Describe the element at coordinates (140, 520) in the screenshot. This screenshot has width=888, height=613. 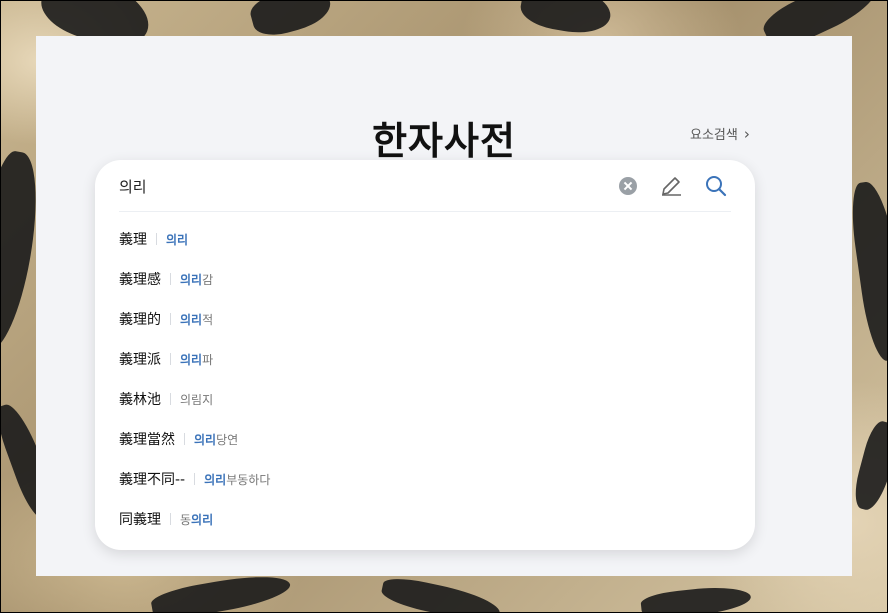
I see `hanja-text: 同義理` at that location.